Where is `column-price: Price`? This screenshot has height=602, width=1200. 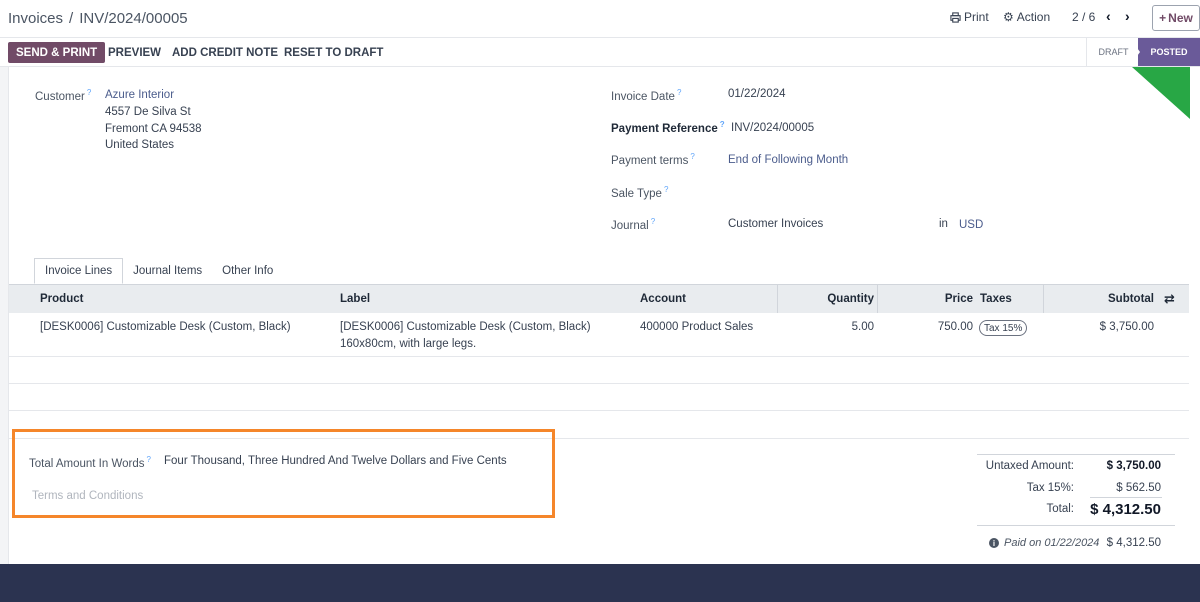
column-price: Price is located at coordinates (931, 299).